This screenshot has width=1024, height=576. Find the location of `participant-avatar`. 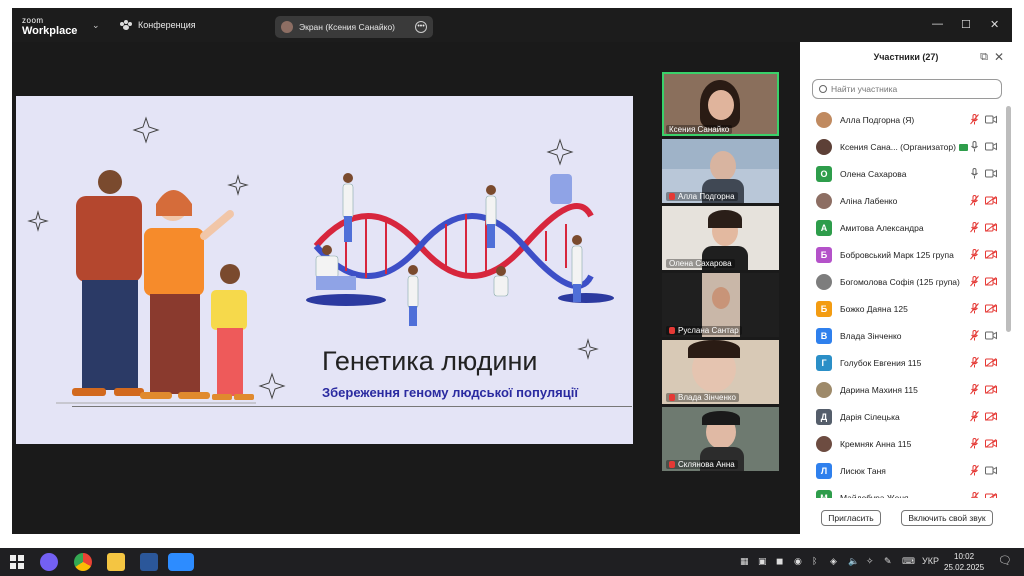

participant-avatar is located at coordinates (824, 389).